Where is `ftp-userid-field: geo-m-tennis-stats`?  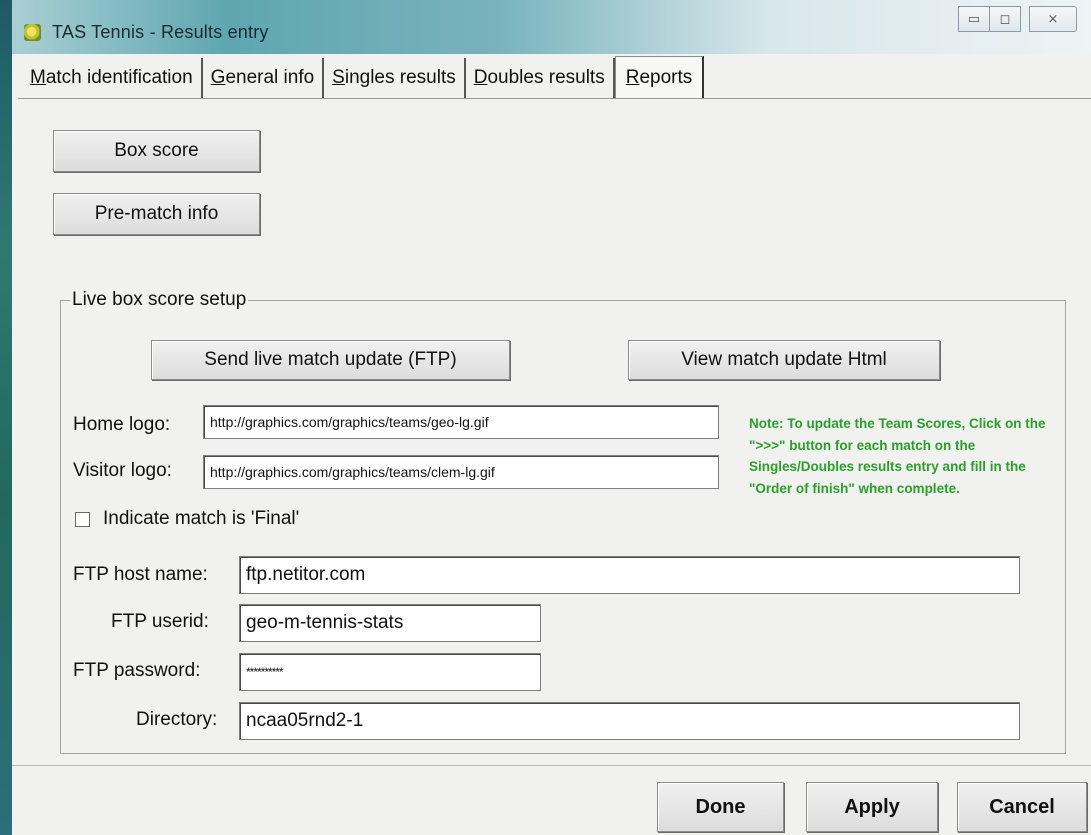
ftp-userid-field: geo-m-tennis-stats is located at coordinates (390, 623).